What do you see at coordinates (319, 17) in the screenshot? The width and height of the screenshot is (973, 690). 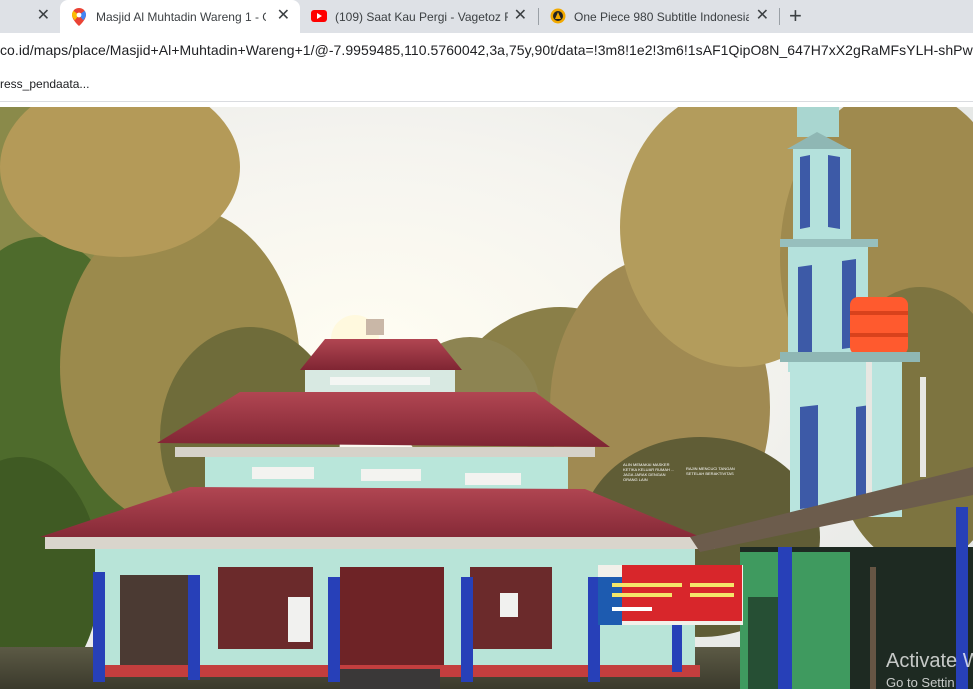 I see `youtube-icon` at bounding box center [319, 17].